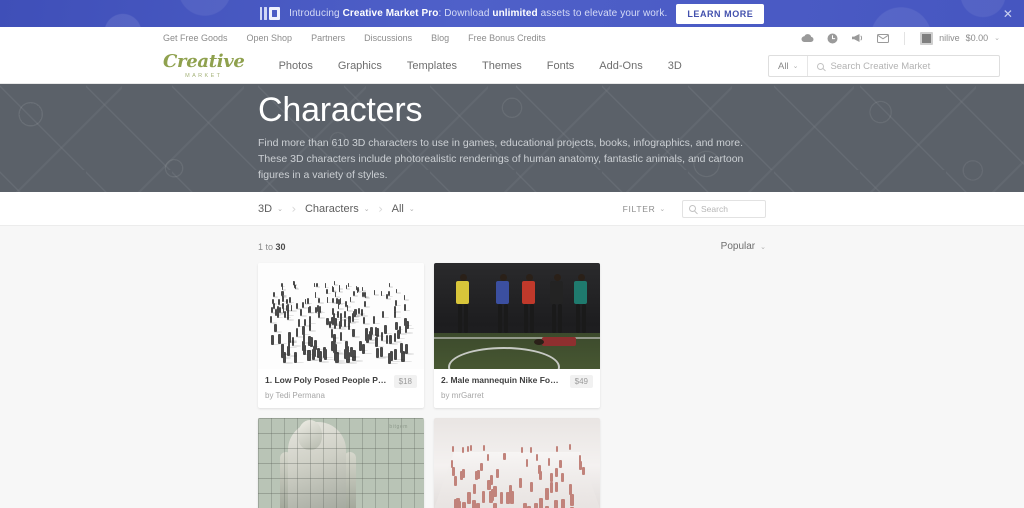 The width and height of the screenshot is (1024, 508). I want to click on breadcrumb-label: Characters, so click(331, 208).